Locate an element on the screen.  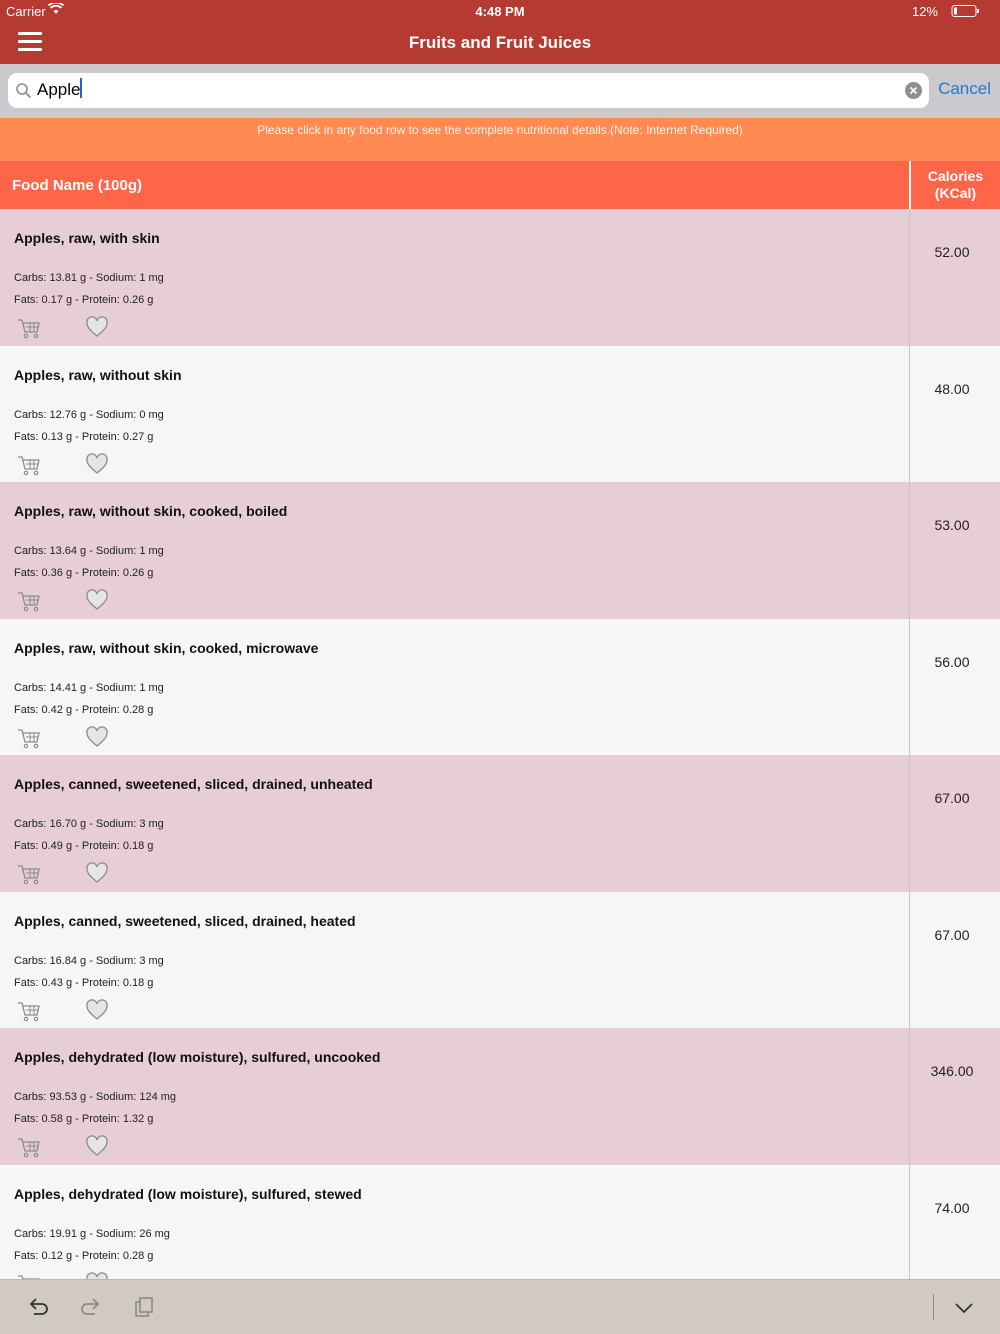
search-icon is located at coordinates (23, 90).